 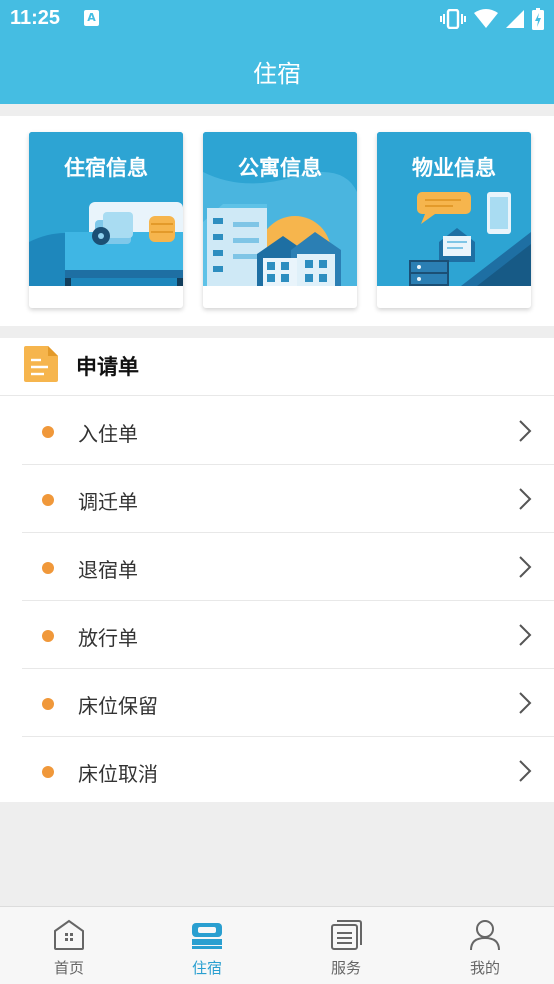 I want to click on app-header: 住宿, so click(x=277, y=71).